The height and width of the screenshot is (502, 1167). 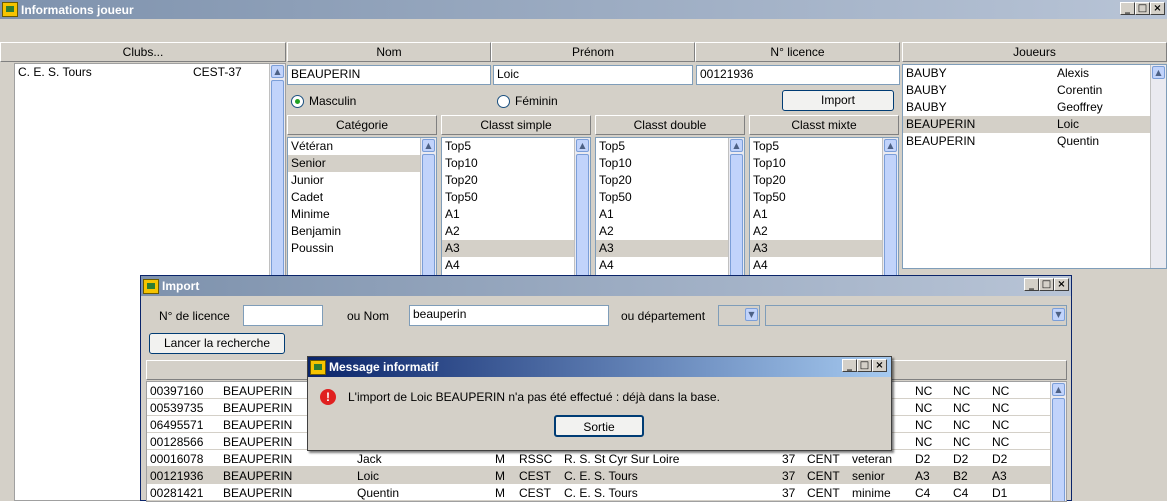 I want to click on cell-ligue: CENT, so click(x=823, y=459).